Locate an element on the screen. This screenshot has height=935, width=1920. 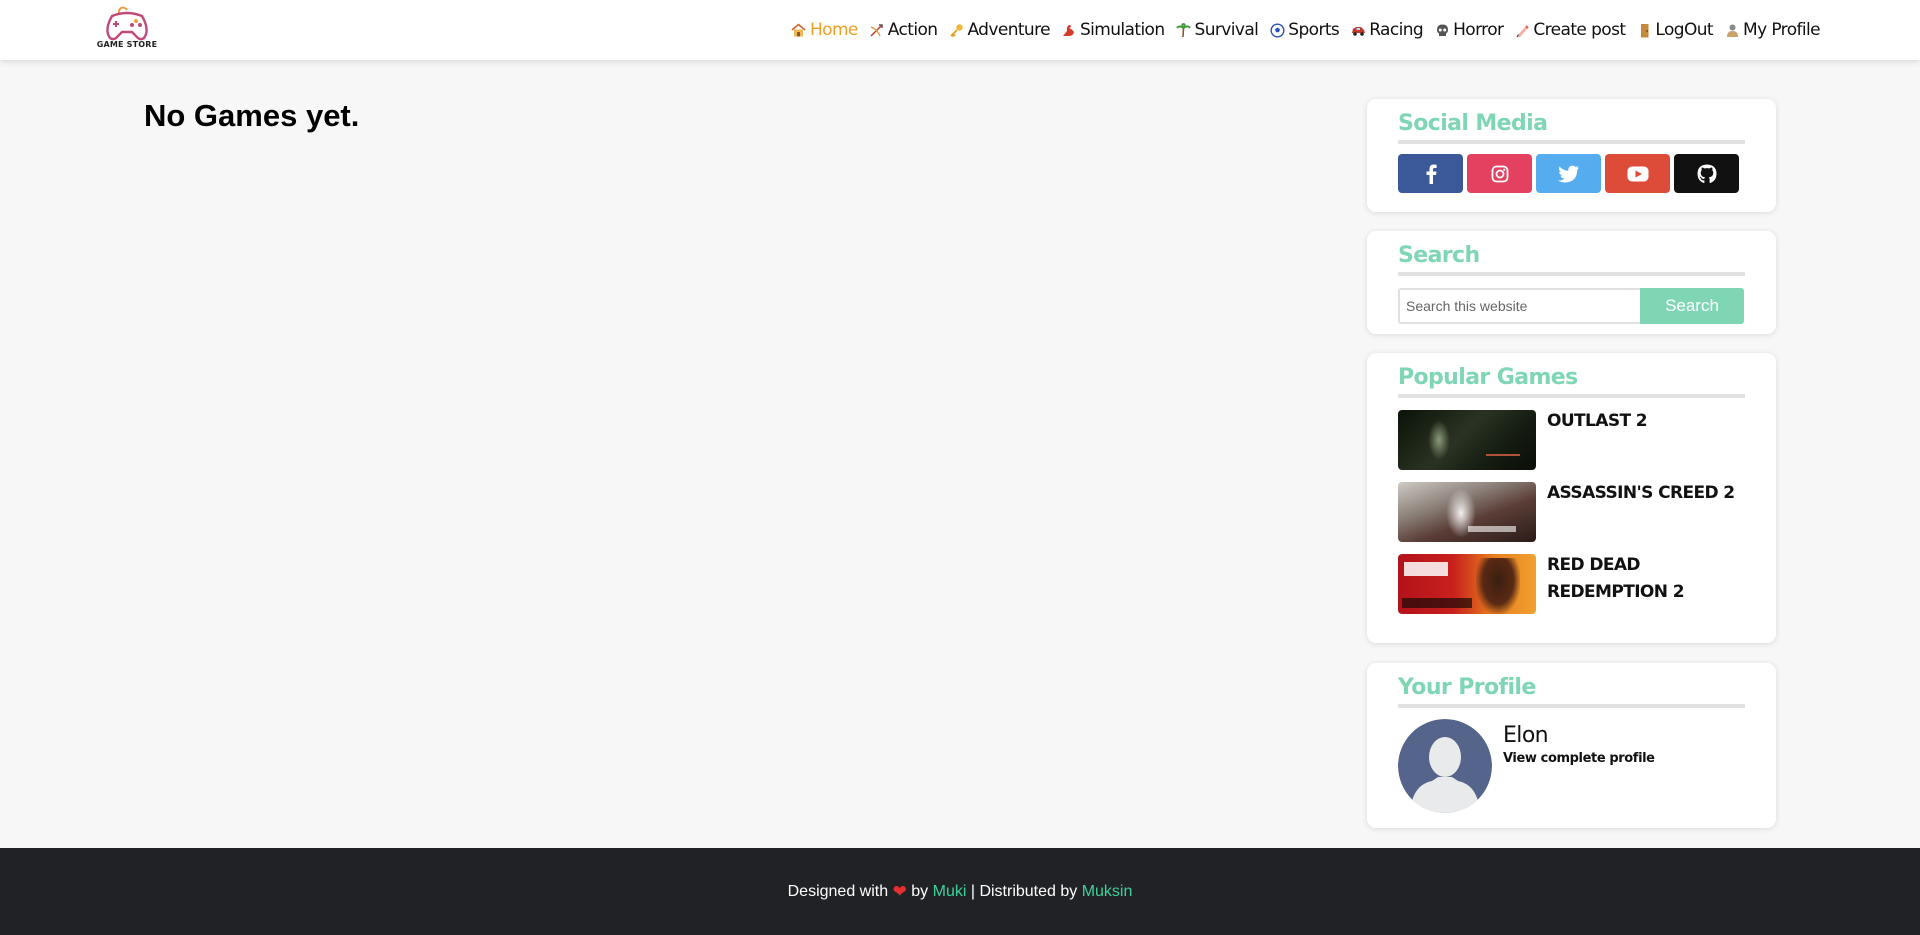
nav-item-horror: Horror is located at coordinates (1469, 30).